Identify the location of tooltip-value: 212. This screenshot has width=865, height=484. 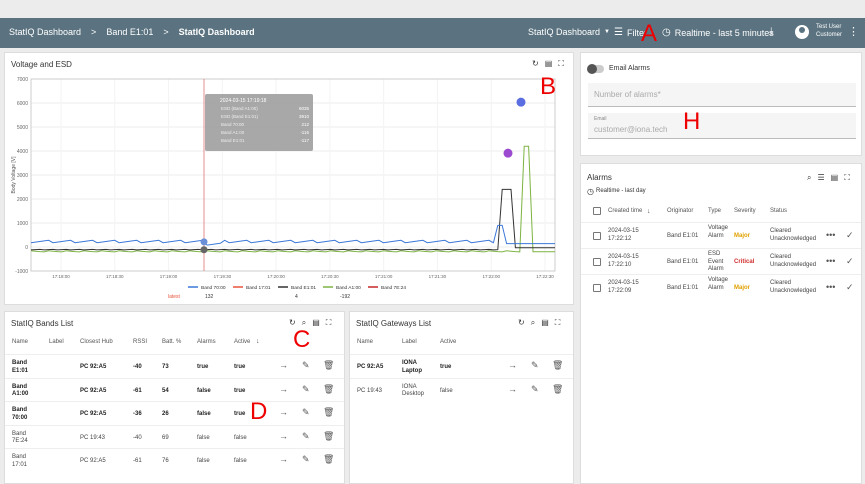
(305, 124).